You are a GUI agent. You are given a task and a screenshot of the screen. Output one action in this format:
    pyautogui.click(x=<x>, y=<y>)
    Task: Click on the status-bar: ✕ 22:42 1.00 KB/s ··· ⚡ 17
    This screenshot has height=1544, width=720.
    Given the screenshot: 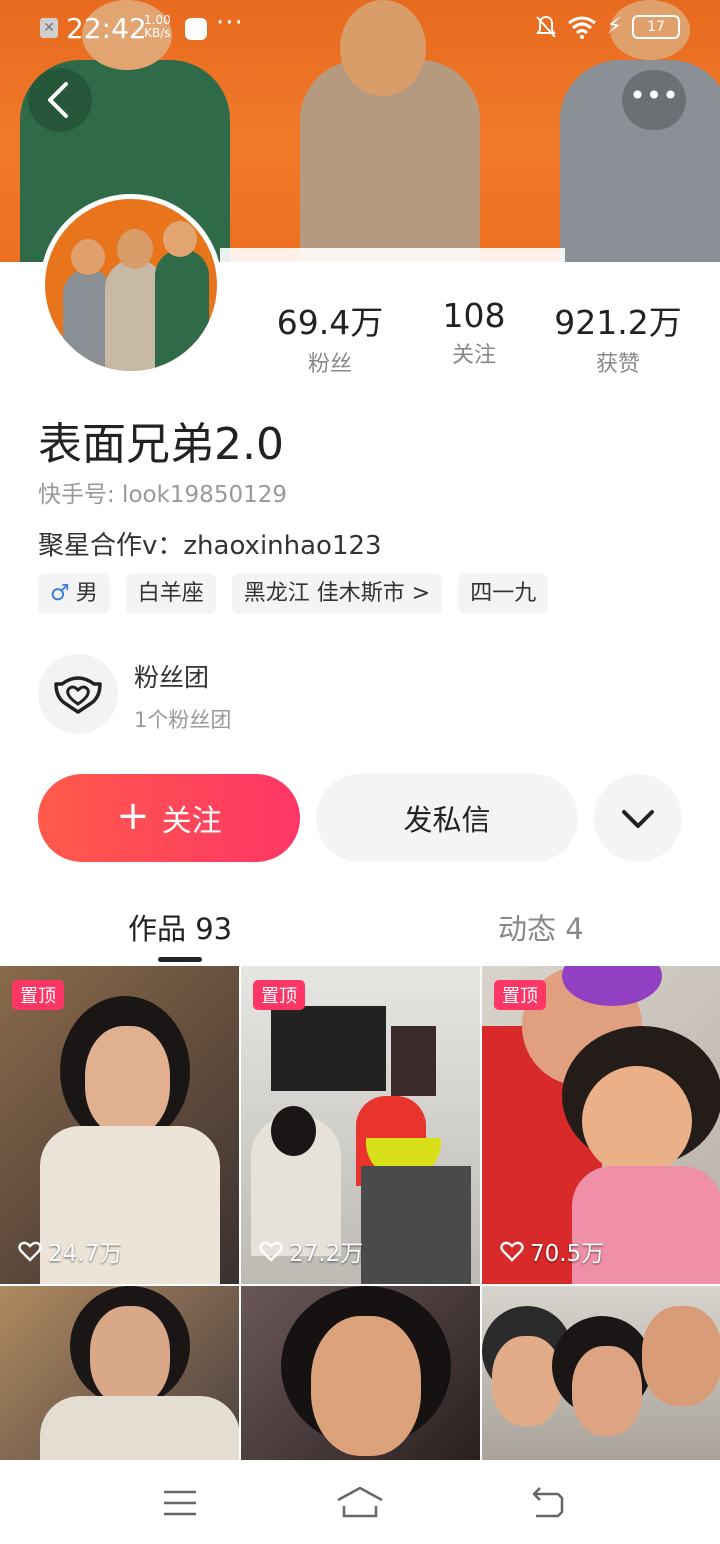 What is the action you would take?
    pyautogui.click(x=360, y=29)
    